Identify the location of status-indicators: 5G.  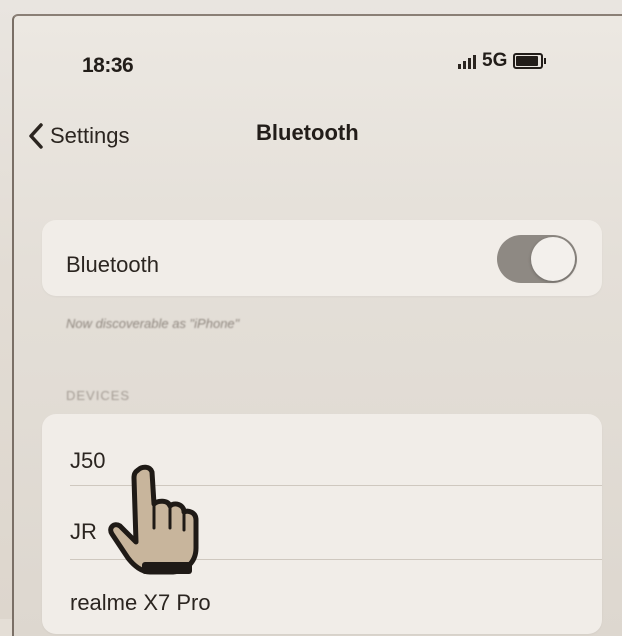
(502, 61).